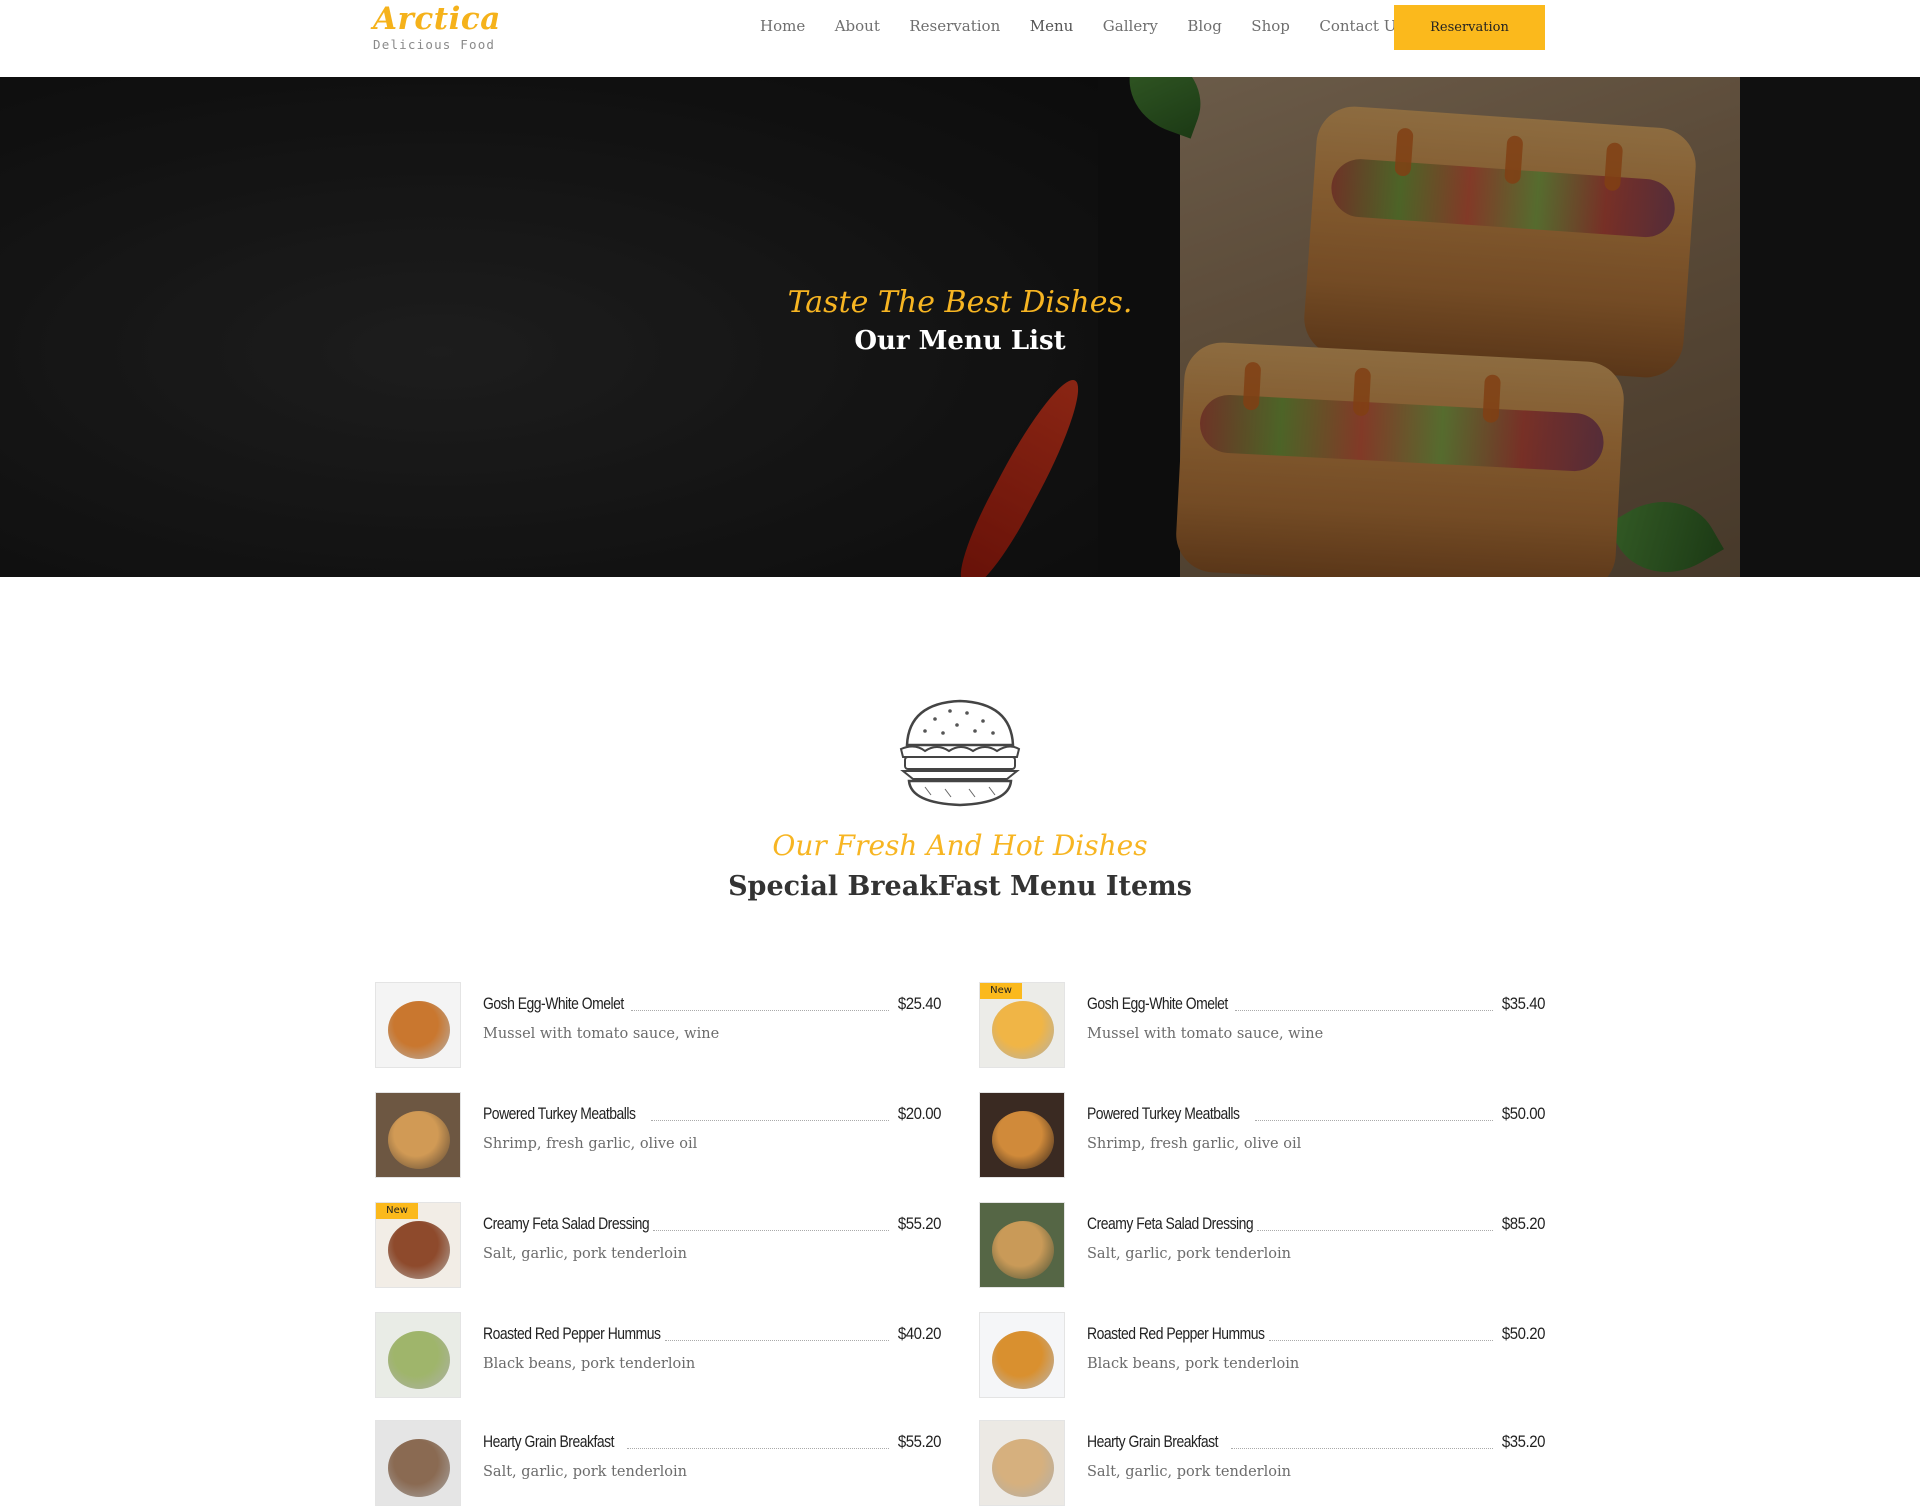  I want to click on menu-item-price: $40.20, so click(919, 1333).